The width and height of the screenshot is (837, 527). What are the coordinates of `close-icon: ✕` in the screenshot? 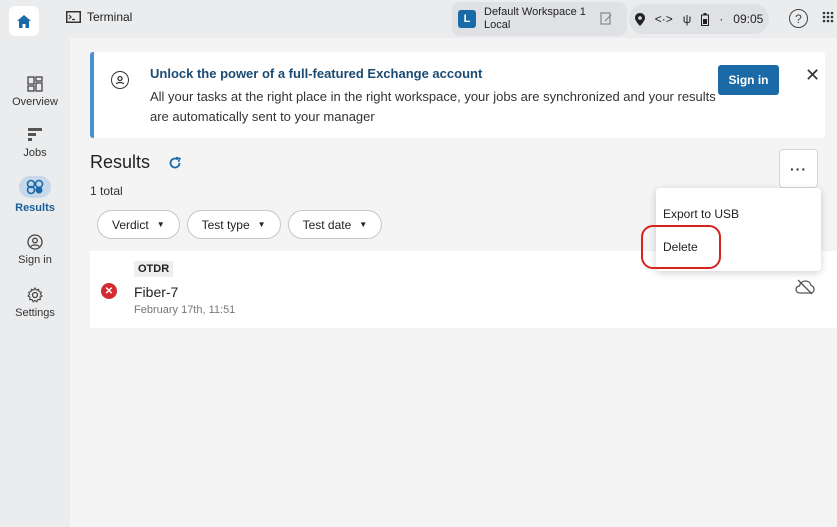 It's located at (812, 75).